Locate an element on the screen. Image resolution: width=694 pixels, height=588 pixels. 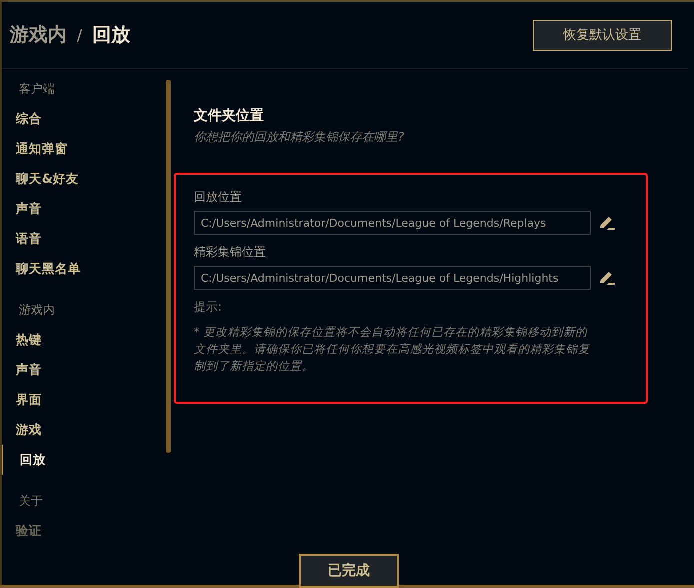
section-title: 文件夹位置 is located at coordinates (229, 116).